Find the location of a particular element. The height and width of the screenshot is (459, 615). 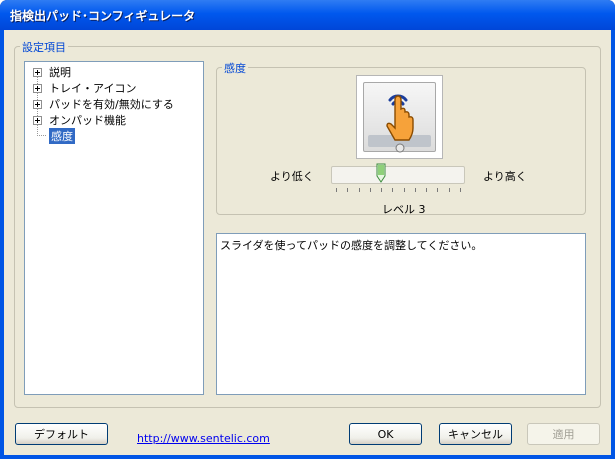

window-border-bottom is located at coordinates (307, 457).